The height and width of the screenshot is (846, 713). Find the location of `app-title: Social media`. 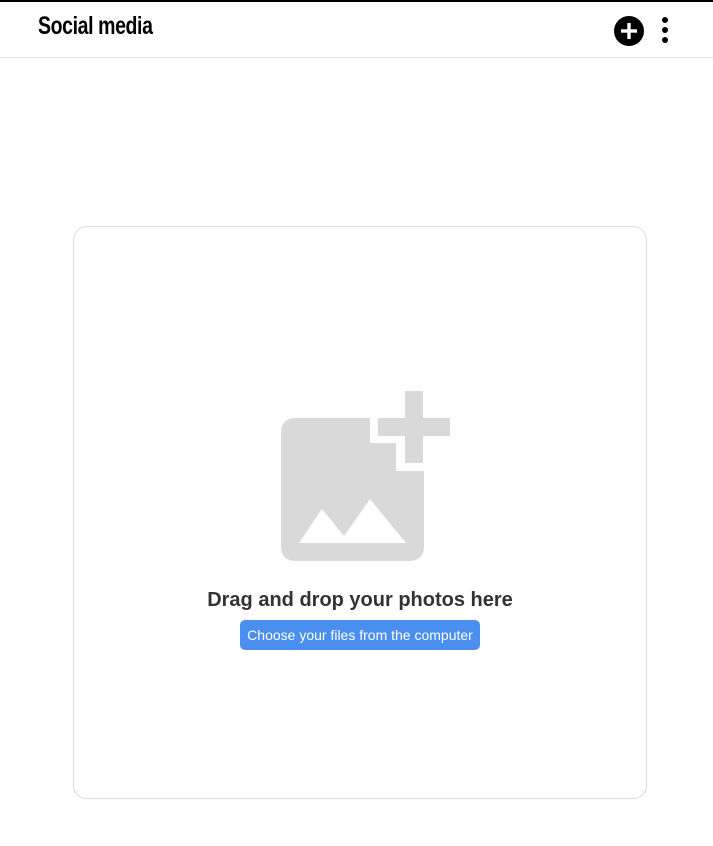

app-title: Social media is located at coordinates (95, 26).